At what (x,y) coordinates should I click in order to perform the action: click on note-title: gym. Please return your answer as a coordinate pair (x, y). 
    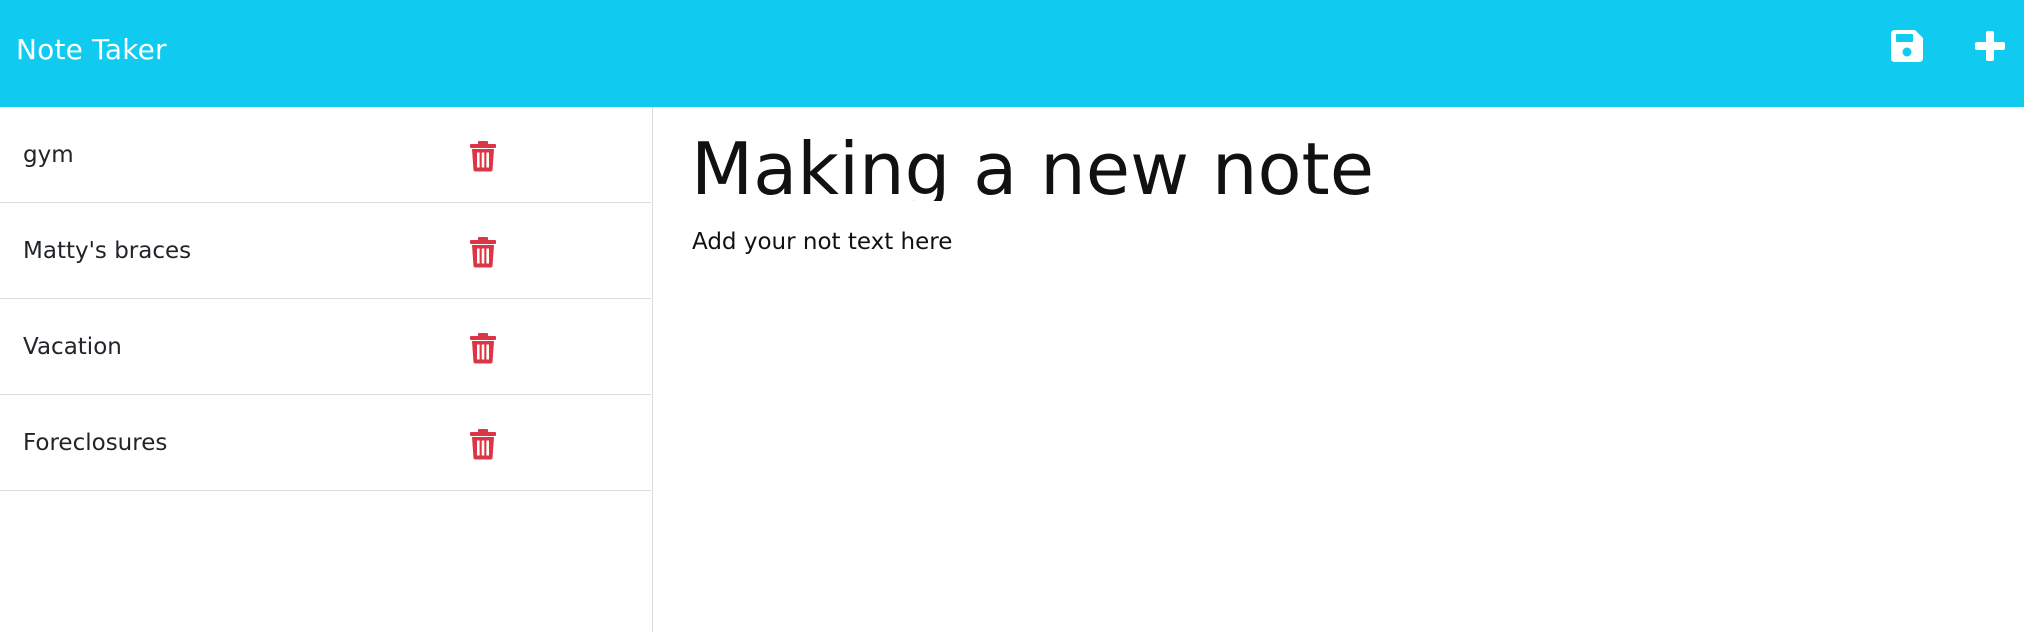
    Looking at the image, I should click on (48, 155).